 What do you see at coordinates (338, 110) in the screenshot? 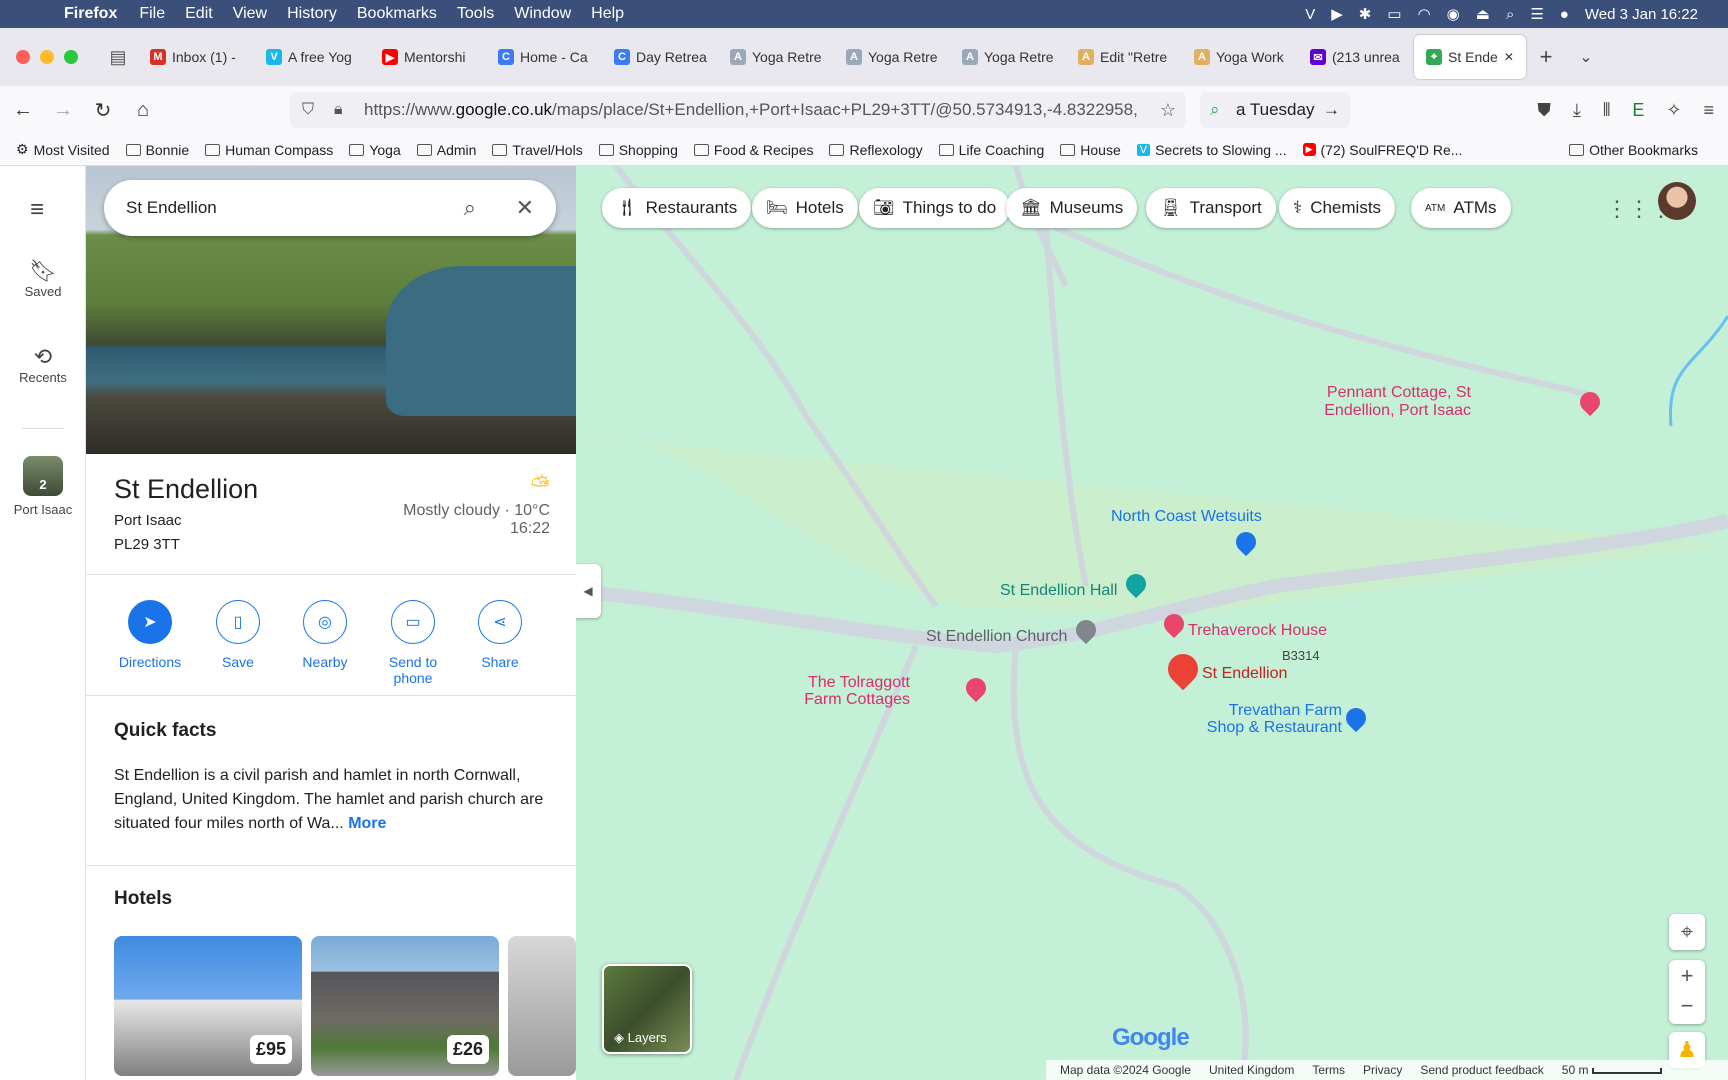
I see `lock-icon: 🔒︎` at bounding box center [338, 110].